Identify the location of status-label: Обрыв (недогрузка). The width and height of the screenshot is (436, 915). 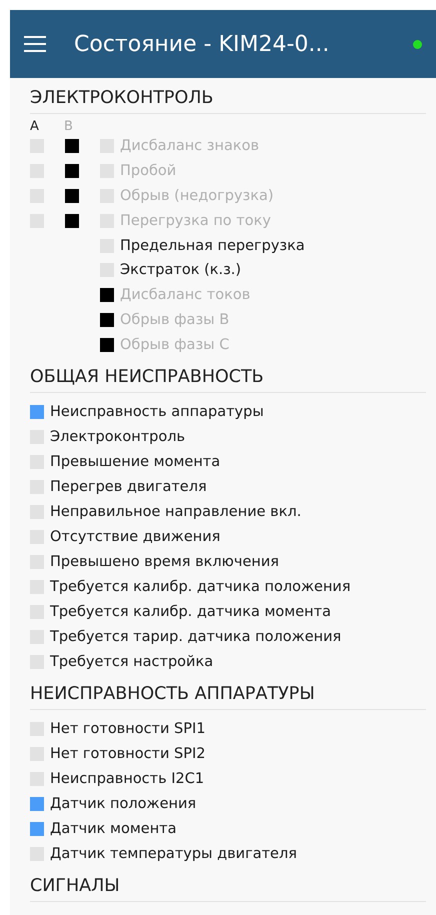
(197, 196).